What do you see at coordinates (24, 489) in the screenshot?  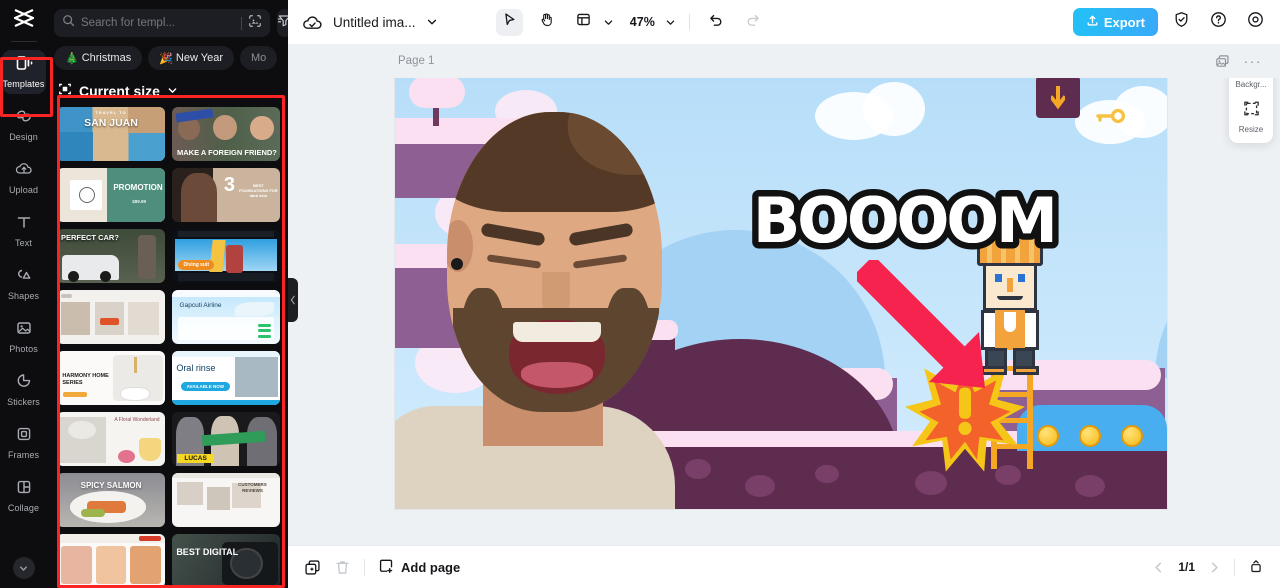 I see `collage-grid-icon` at bounding box center [24, 489].